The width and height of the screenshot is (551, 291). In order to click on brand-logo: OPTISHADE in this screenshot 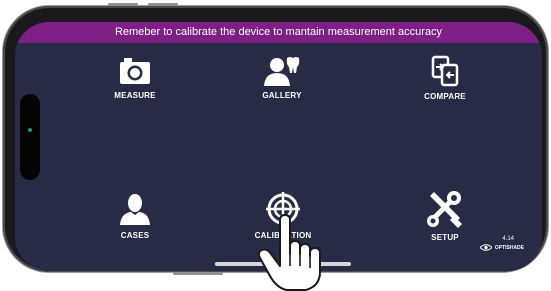, I will do `click(501, 247)`.